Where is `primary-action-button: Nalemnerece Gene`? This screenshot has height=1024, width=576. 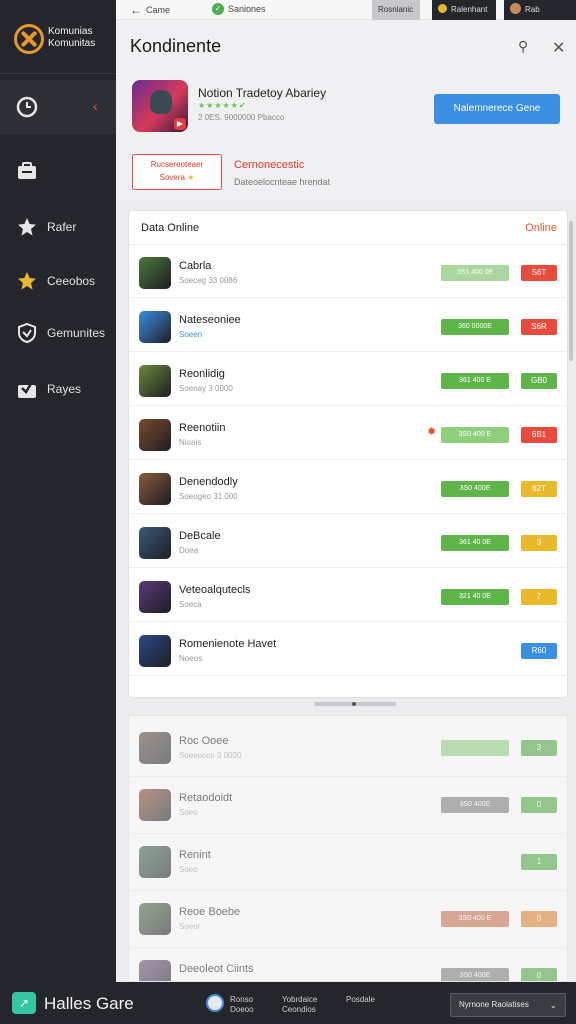
primary-action-button: Nalemnerece Gene is located at coordinates (497, 109).